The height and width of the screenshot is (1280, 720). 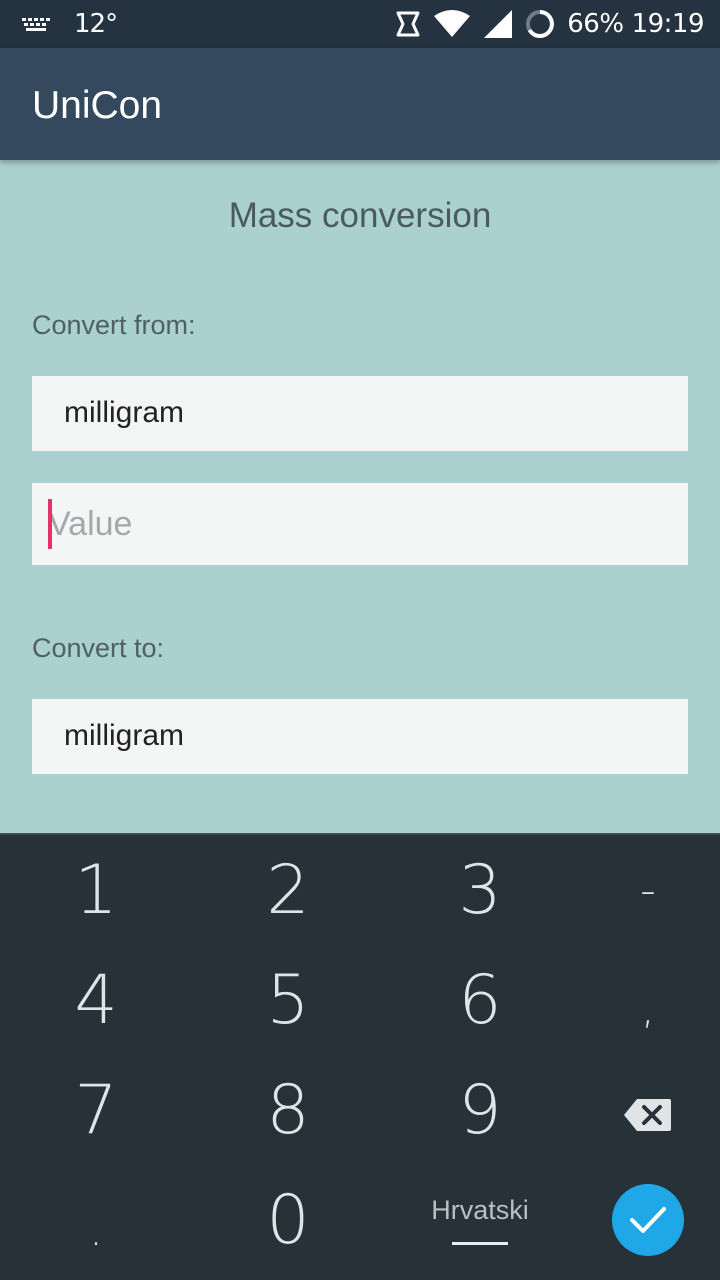 I want to click on convert-from-label: Convert from:, so click(x=114, y=325).